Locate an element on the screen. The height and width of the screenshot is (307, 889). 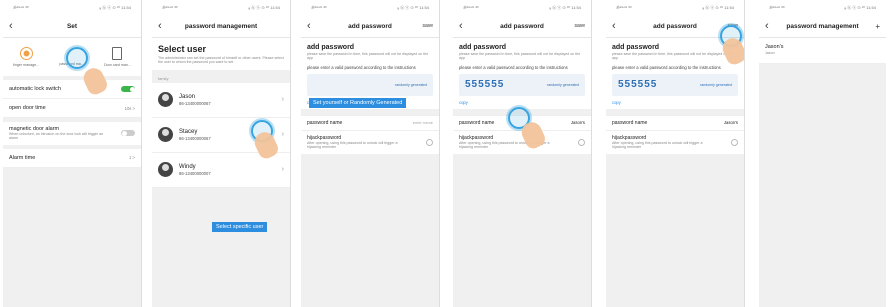
alarm-time-value: 1 > is located at coordinates (132, 158).